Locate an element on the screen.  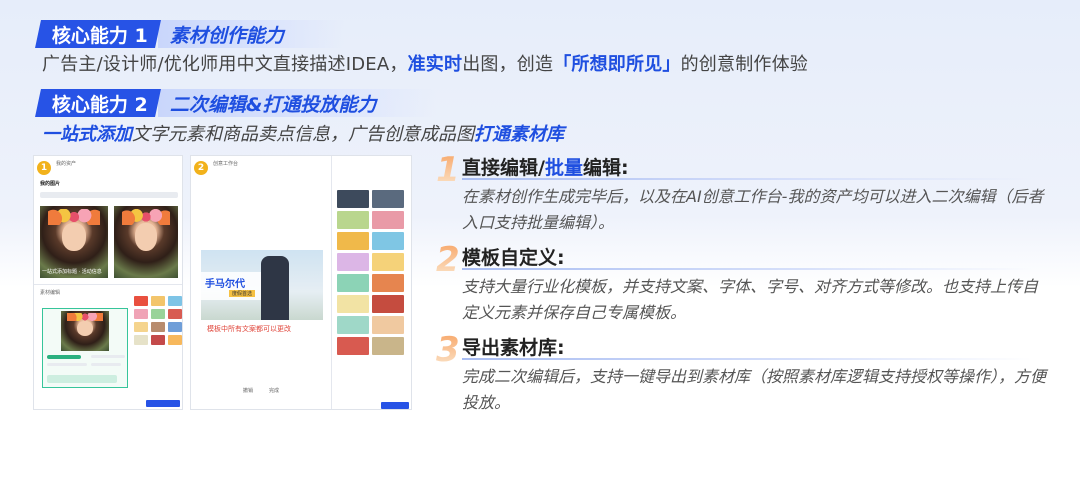
nav-label: 我的资产 is located at coordinates (66, 164).